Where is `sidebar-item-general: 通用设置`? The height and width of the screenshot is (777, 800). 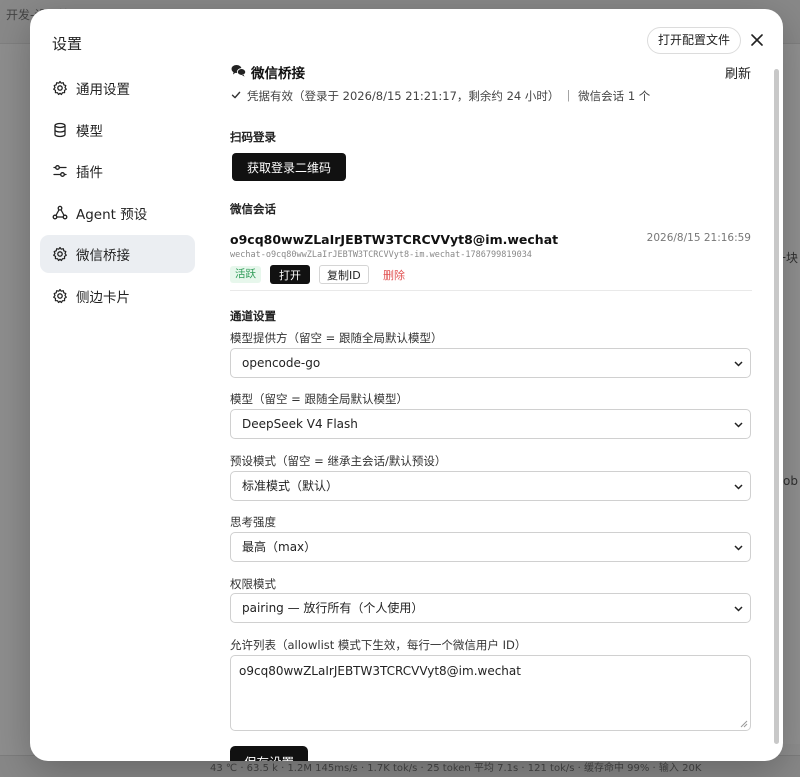 sidebar-item-general: 通用设置 is located at coordinates (117, 88).